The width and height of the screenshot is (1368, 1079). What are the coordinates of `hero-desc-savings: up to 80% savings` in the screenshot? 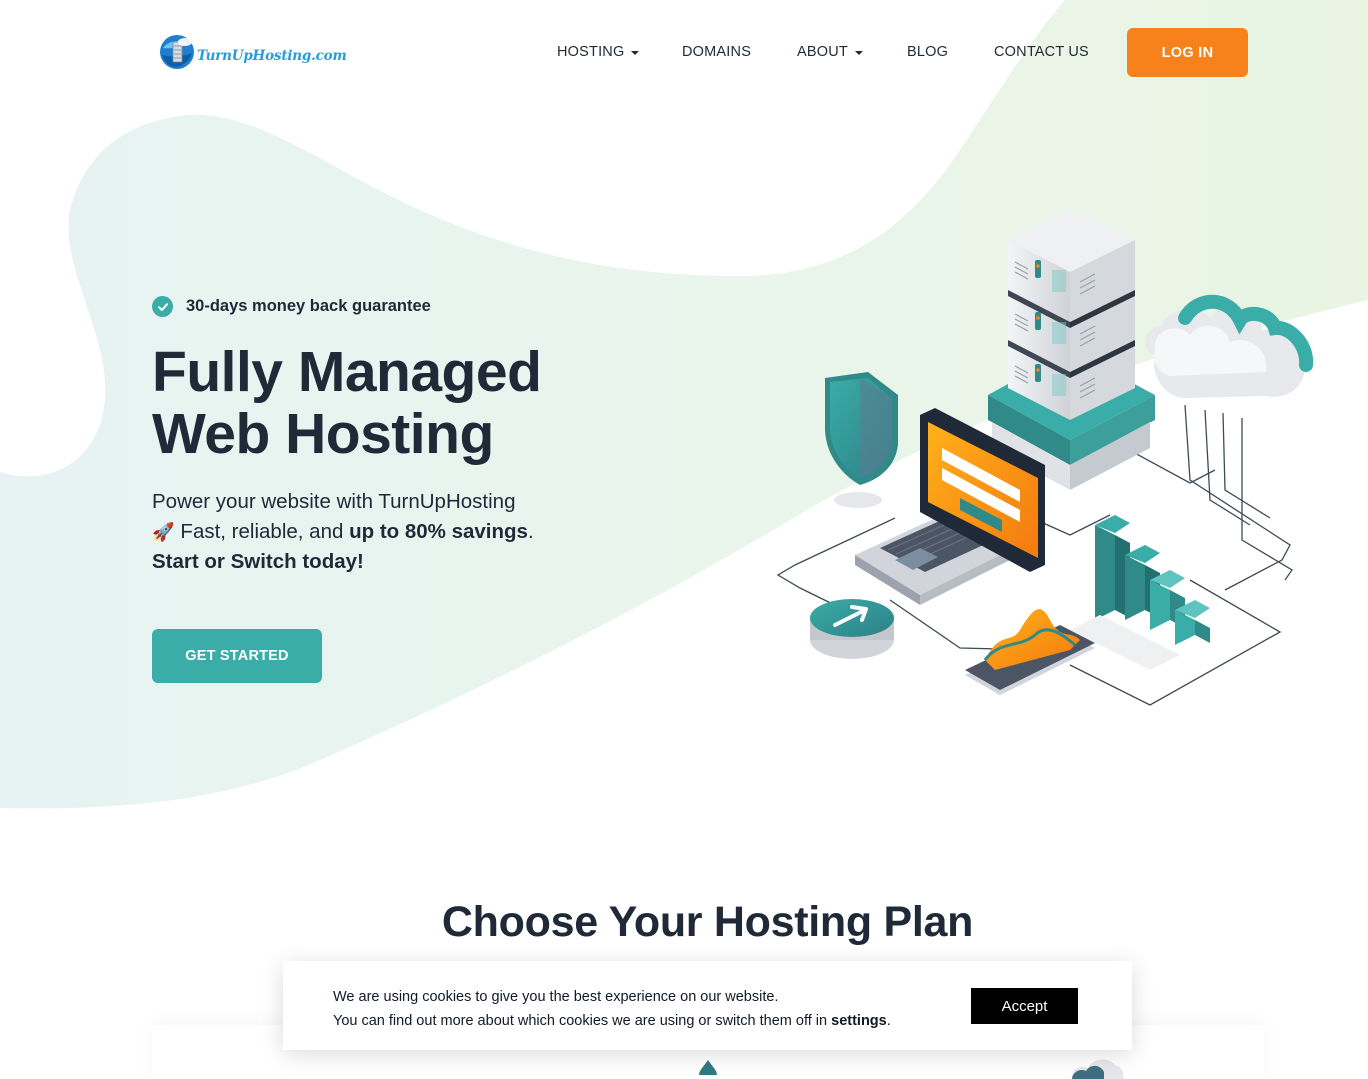 It's located at (438, 531).